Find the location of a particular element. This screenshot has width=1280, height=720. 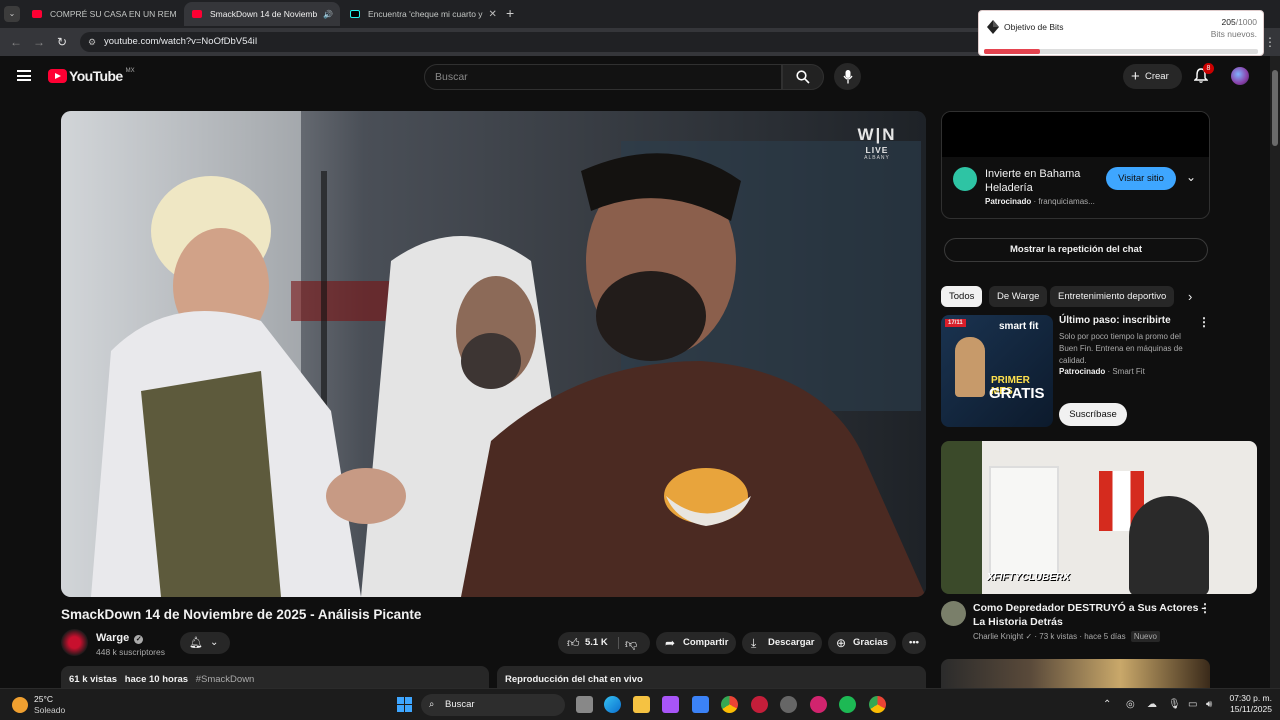

tray-wifi-icon: ◎ is located at coordinates (1130, 704).